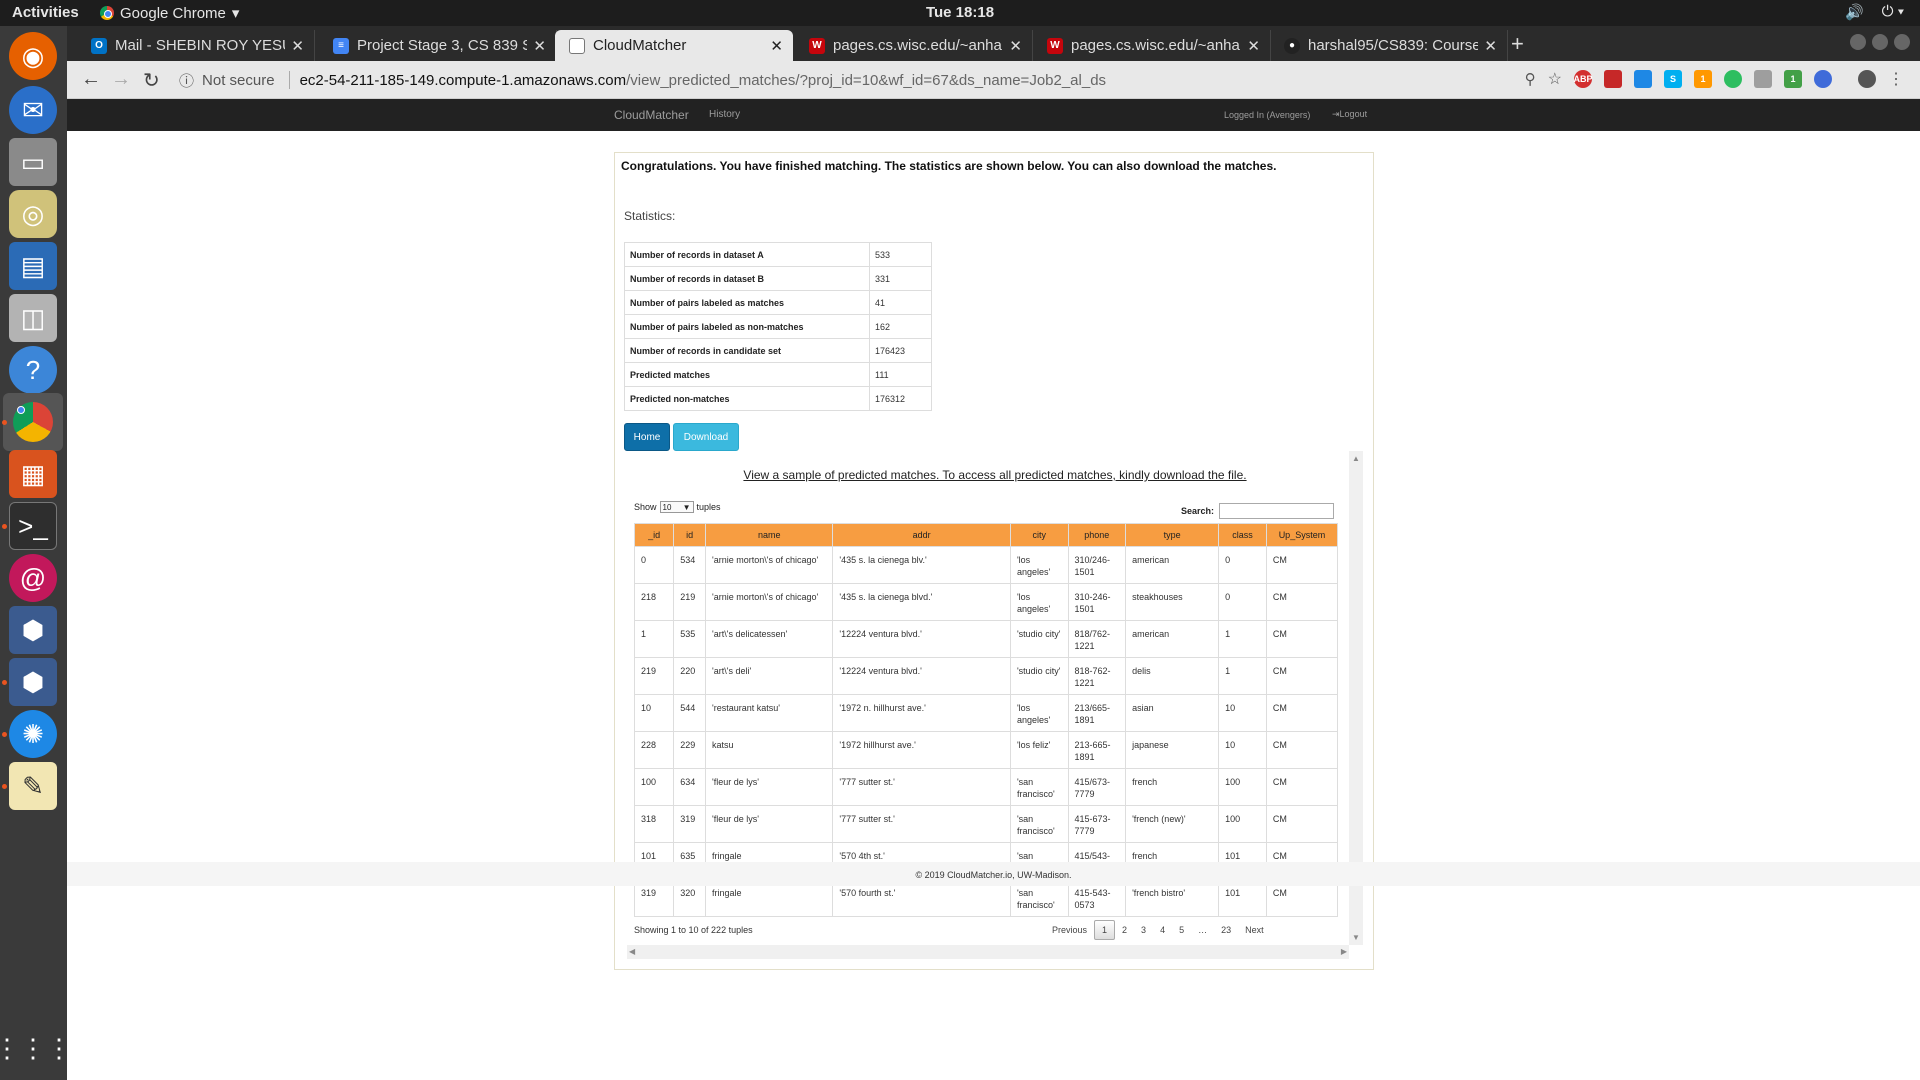 Image resolution: width=1920 pixels, height=1080 pixels. I want to click on tab-pages-1: W pages.cs.wisc.edu/~anha ✕, so click(914, 45).